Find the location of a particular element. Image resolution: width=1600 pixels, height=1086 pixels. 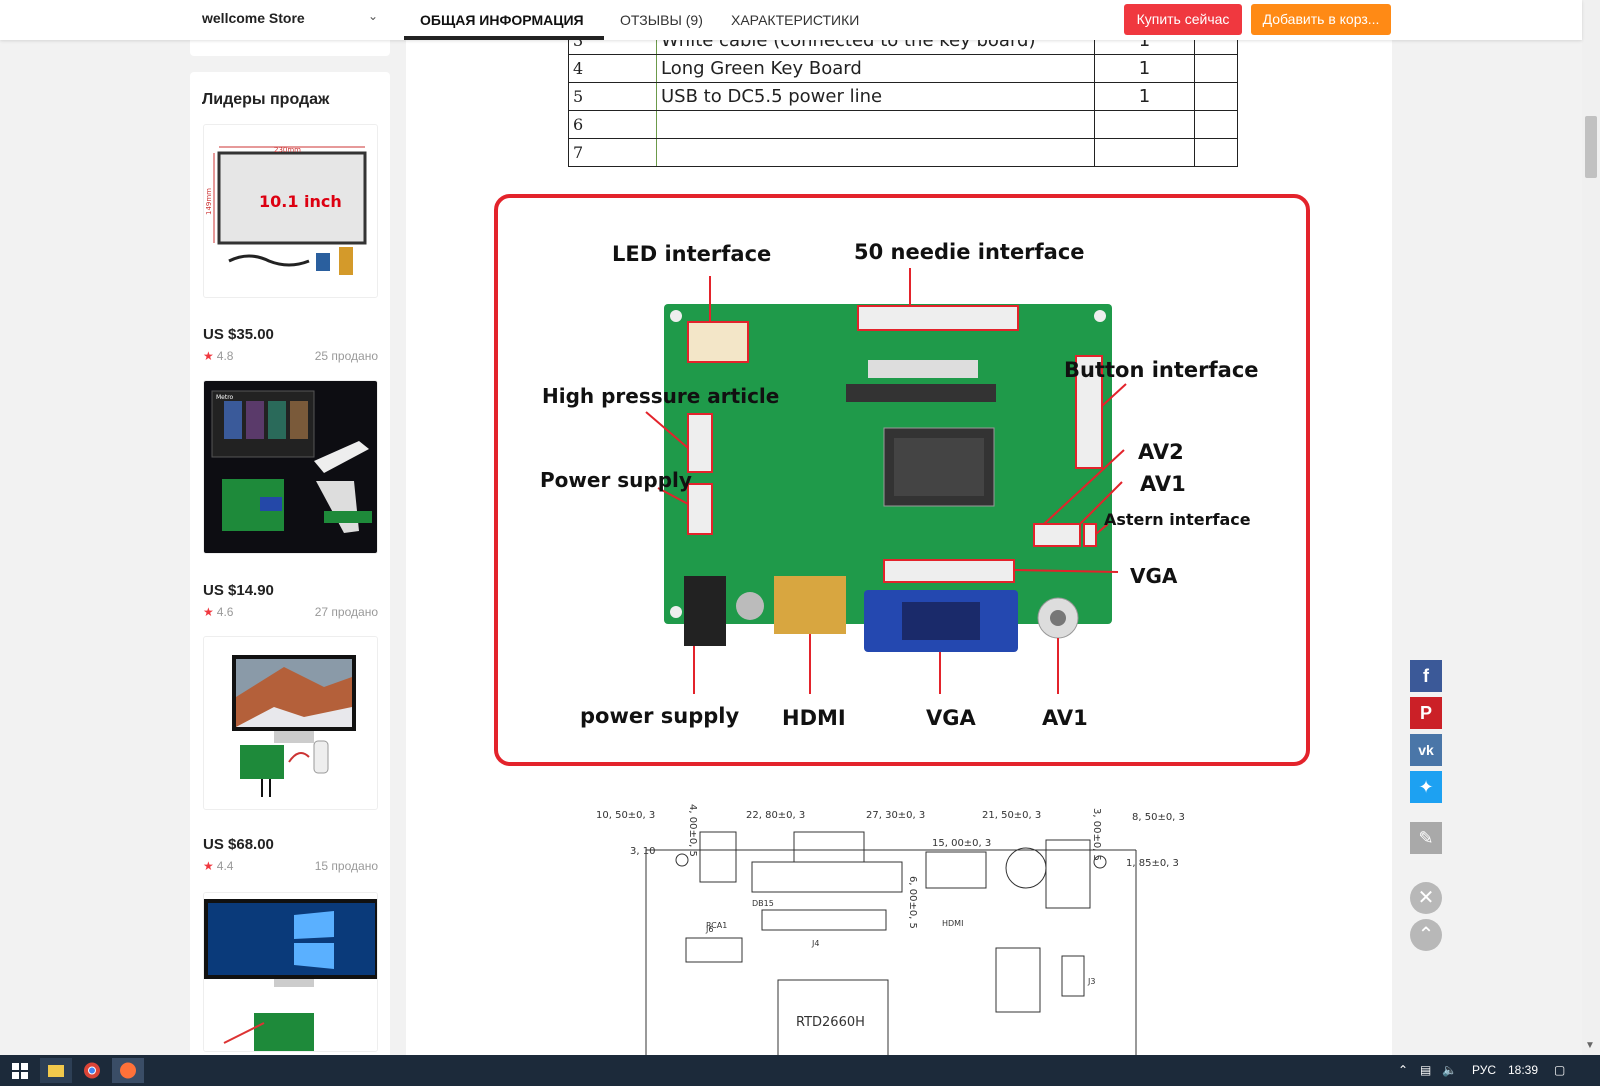

label-power-supply-top: Power supply is located at coordinates (616, 480).